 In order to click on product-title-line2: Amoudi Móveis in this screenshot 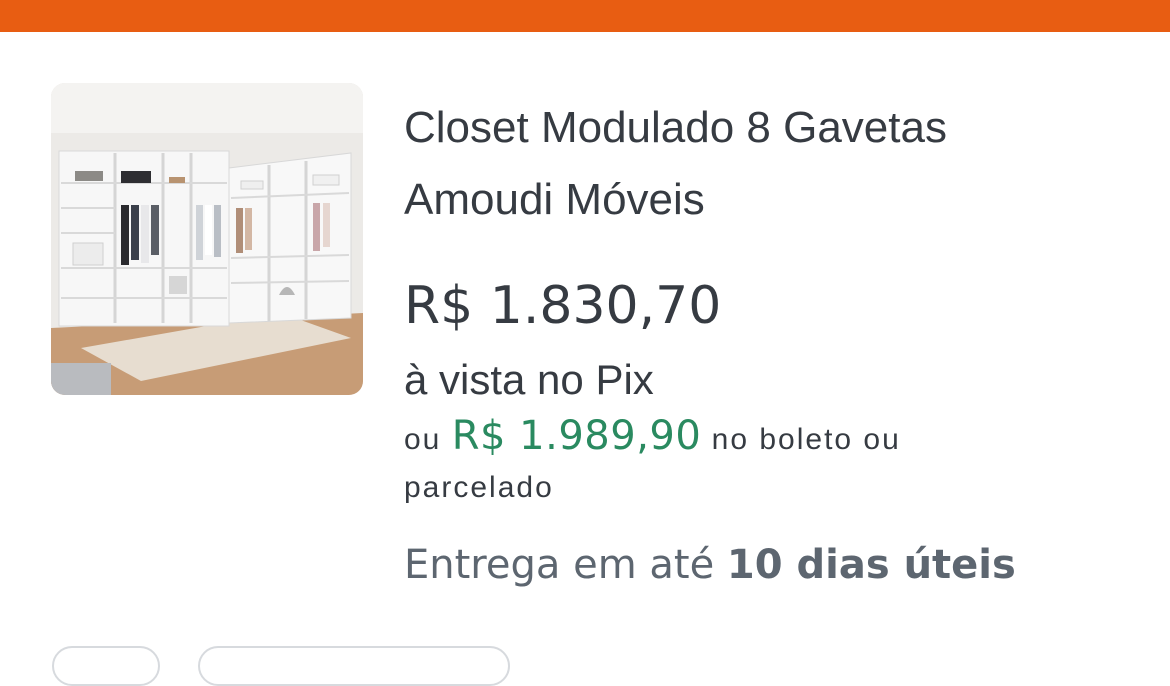, I will do `click(554, 199)`.